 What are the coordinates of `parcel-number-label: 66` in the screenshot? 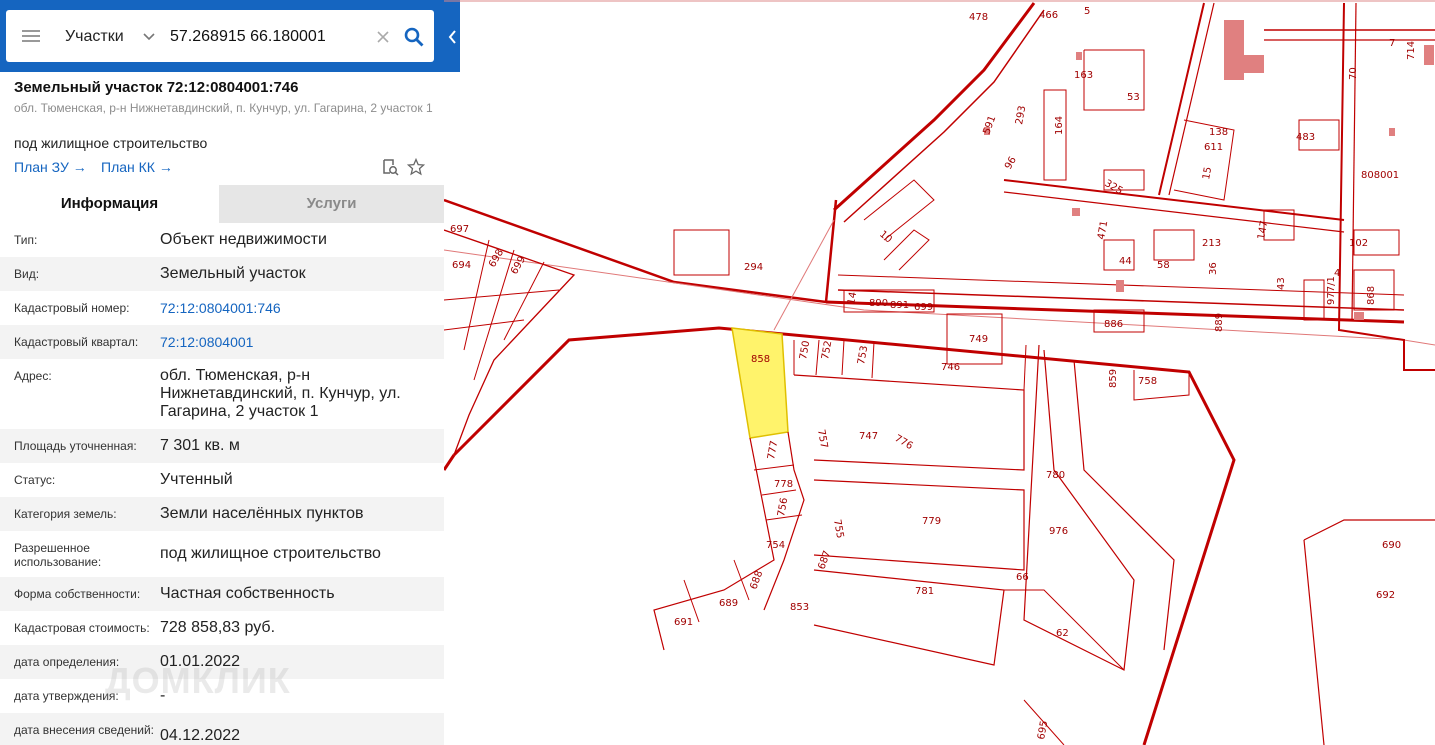 It's located at (1022, 577).